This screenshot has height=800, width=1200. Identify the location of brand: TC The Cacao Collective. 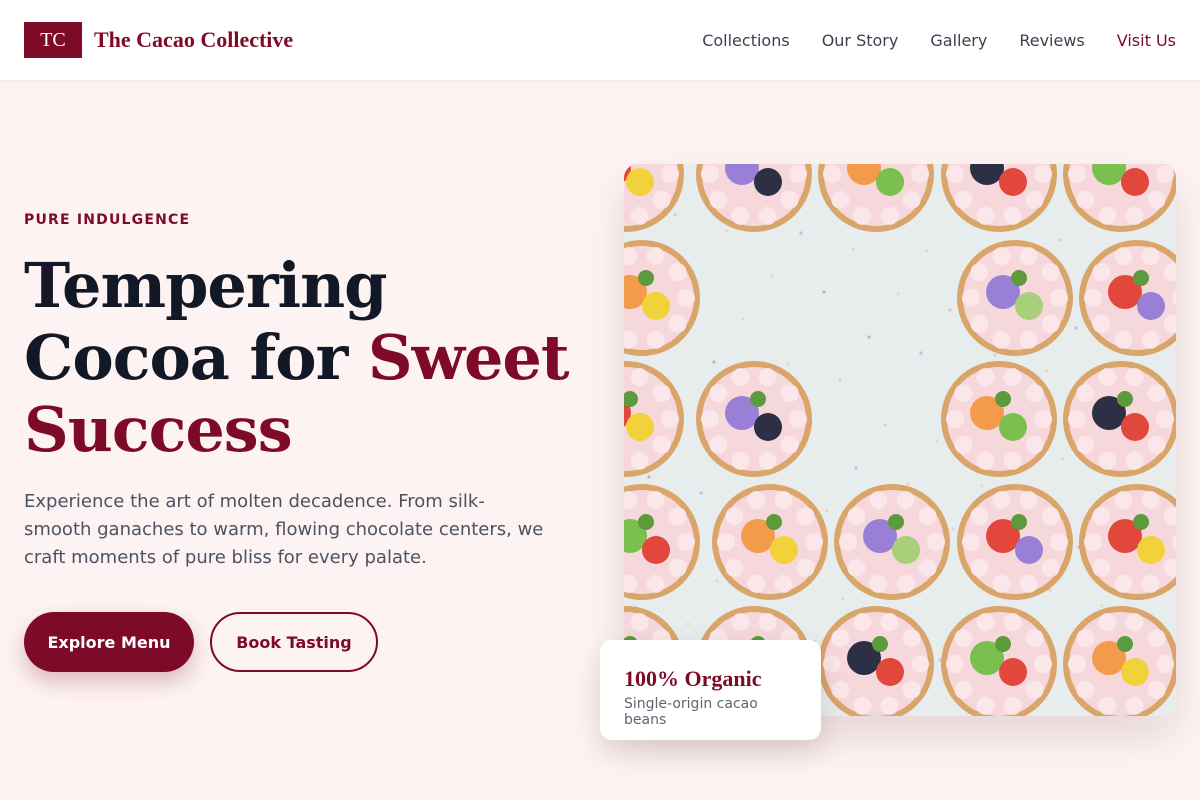
(158, 40).